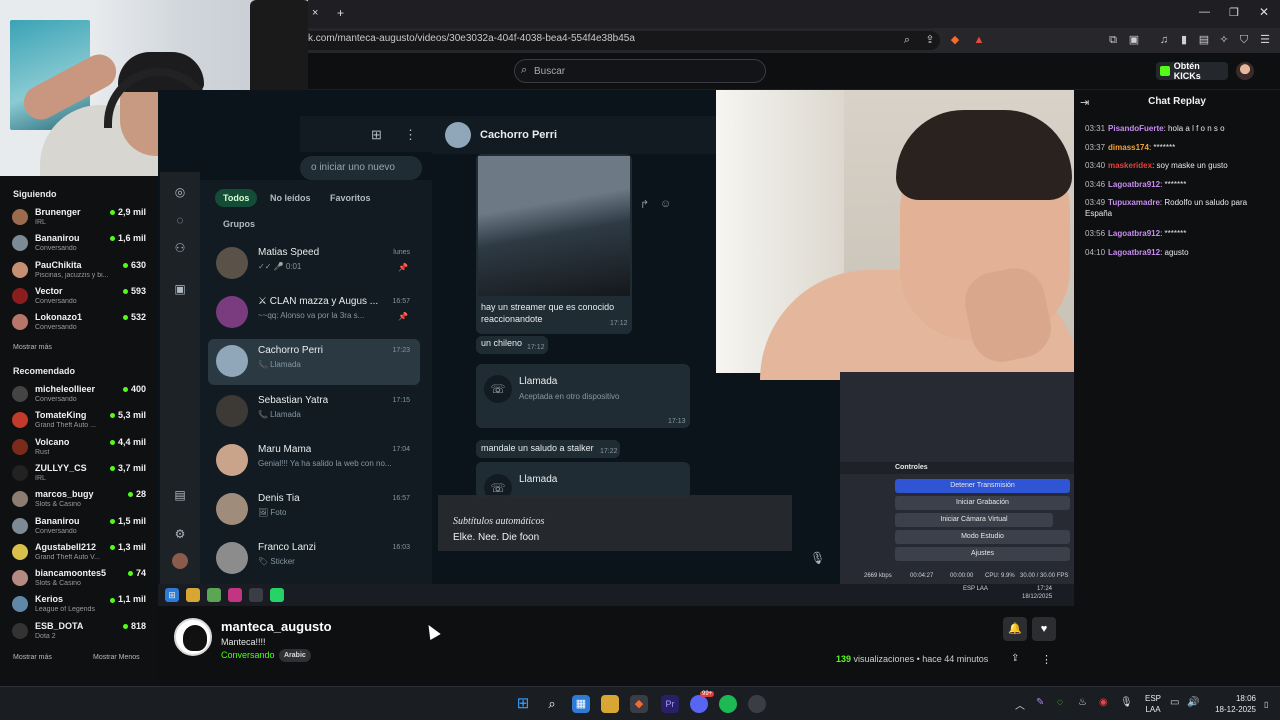 The height and width of the screenshot is (720, 1280). Describe the element at coordinates (1040, 702) in the screenshot. I see `tray-app-icon: ✎` at that location.